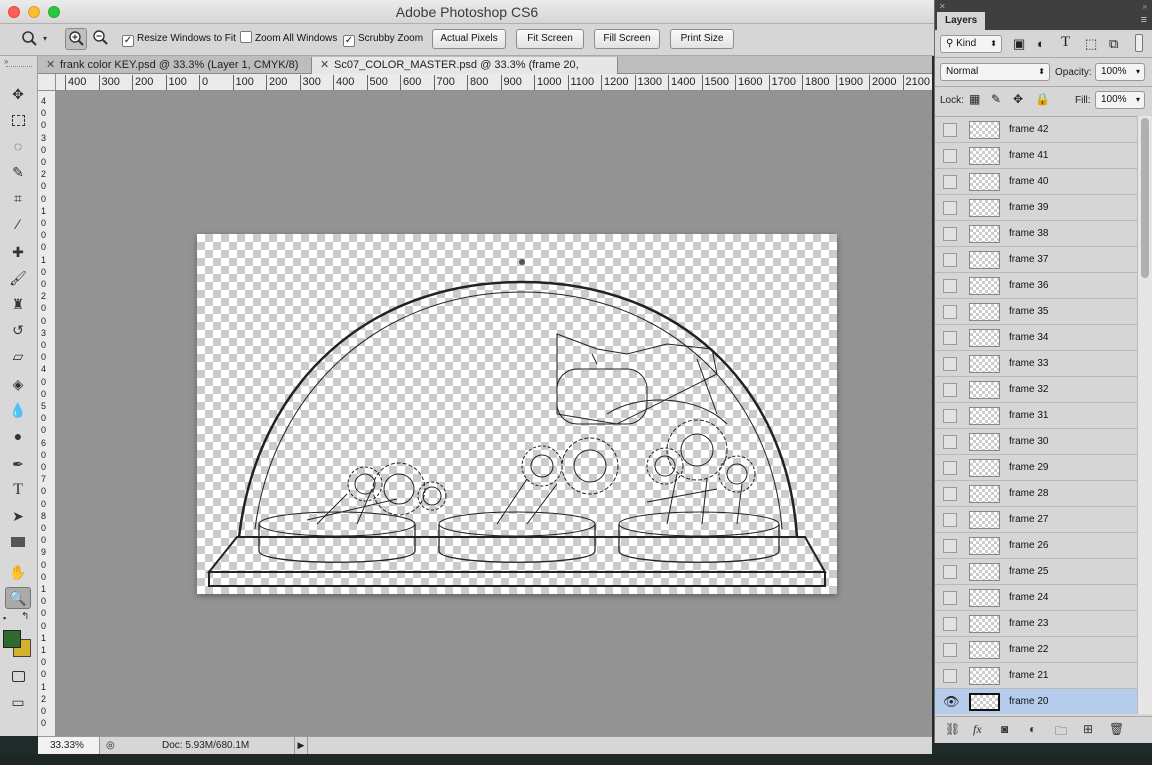  What do you see at coordinates (324, 65) in the screenshot?
I see `close-tab-icon: ✕` at bounding box center [324, 65].